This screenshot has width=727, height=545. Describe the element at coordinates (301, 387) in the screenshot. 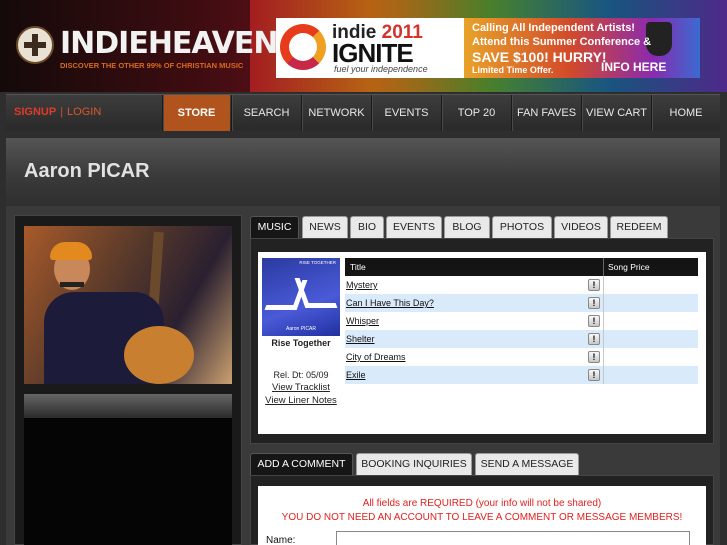

I see `view-tracklist-link: View Tracklist` at that location.